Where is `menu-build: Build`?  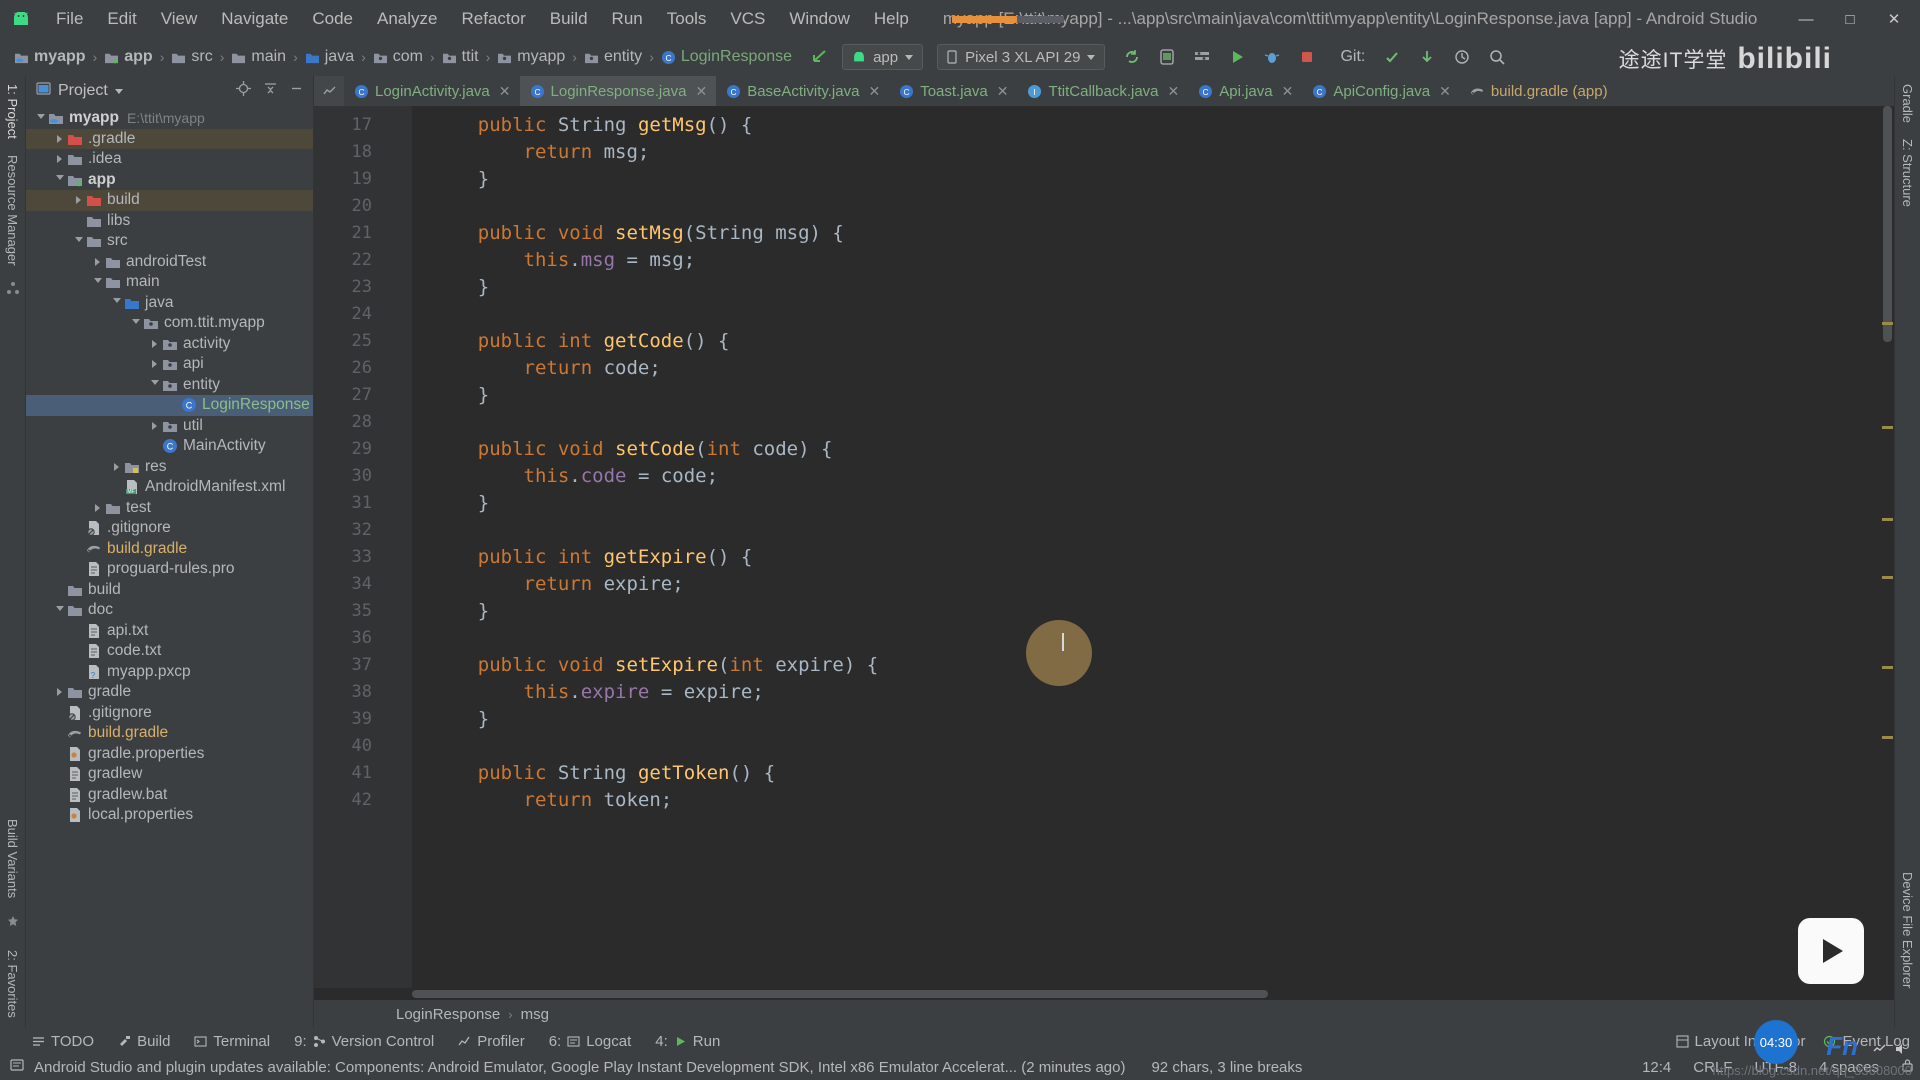 menu-build: Build is located at coordinates (569, 19).